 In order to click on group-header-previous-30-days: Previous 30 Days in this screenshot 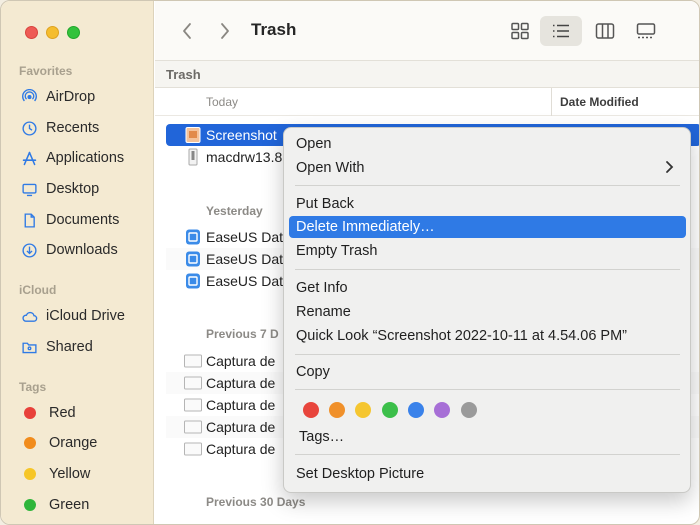, I will do `click(256, 502)`.